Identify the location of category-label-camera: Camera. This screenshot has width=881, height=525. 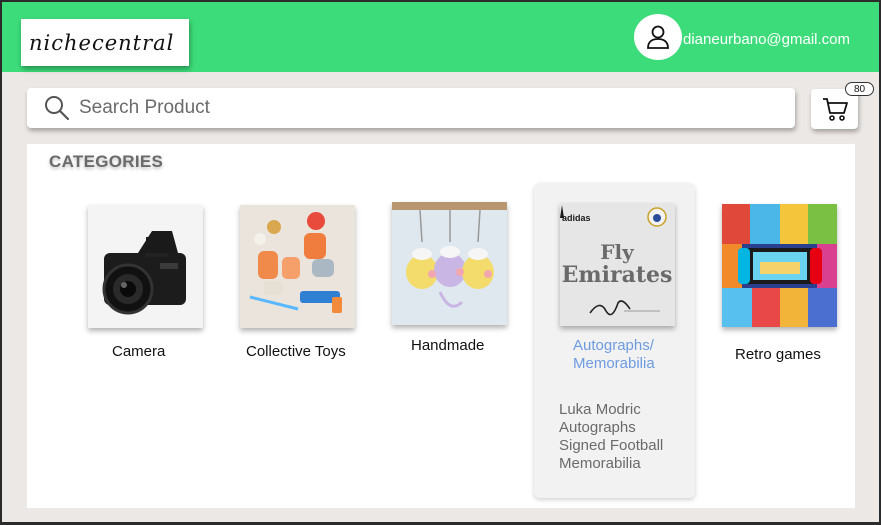
(138, 351).